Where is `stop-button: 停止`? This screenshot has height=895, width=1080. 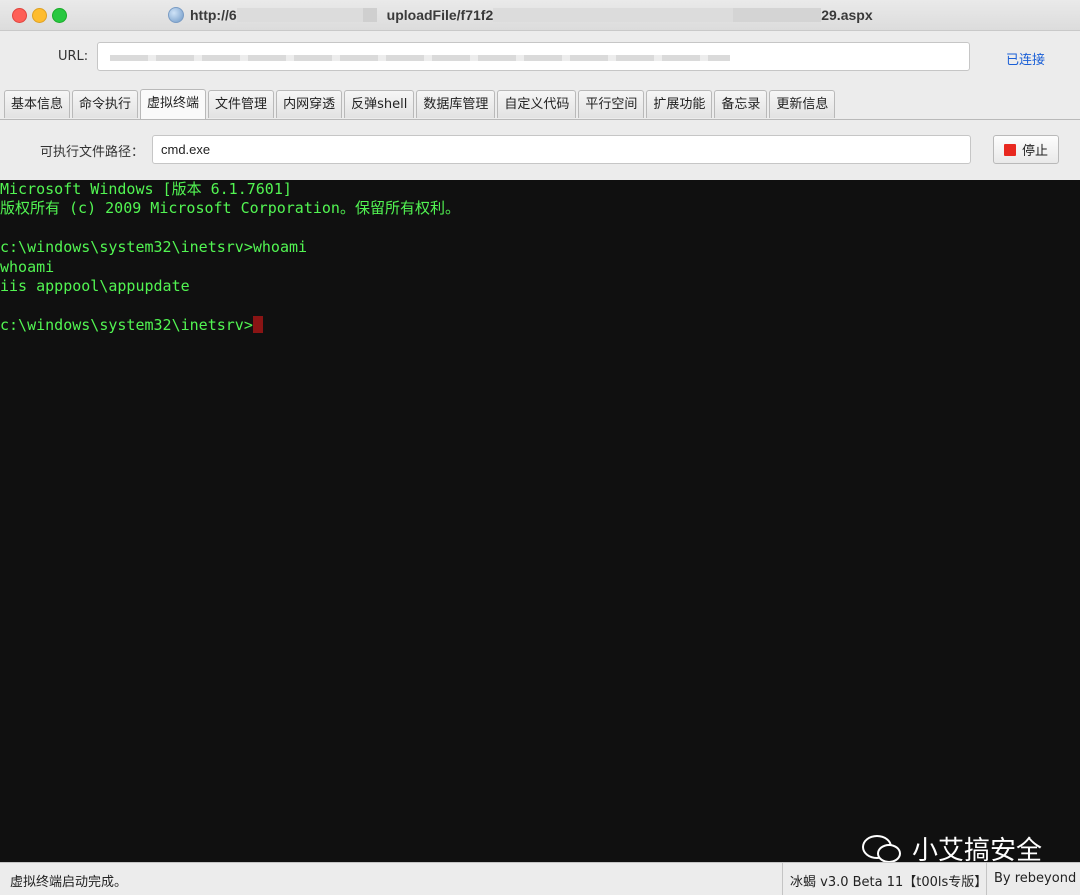
stop-button: 停止 is located at coordinates (1026, 149).